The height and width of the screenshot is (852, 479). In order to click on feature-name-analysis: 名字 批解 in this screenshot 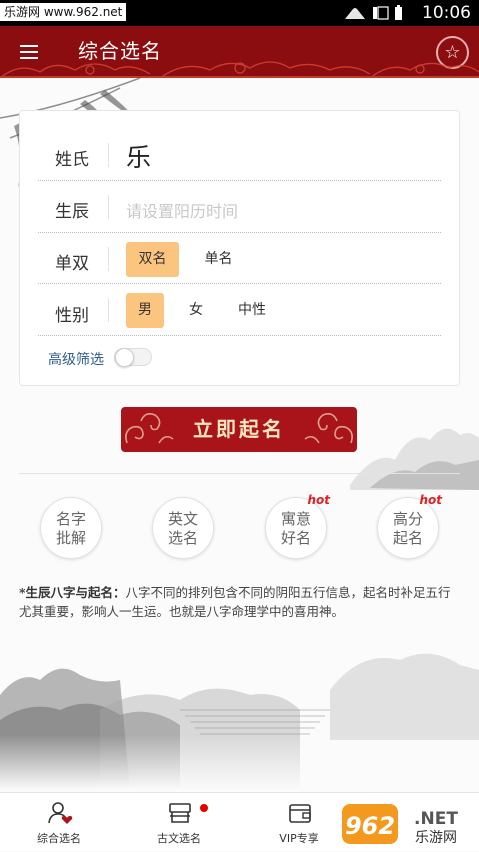, I will do `click(71, 528)`.